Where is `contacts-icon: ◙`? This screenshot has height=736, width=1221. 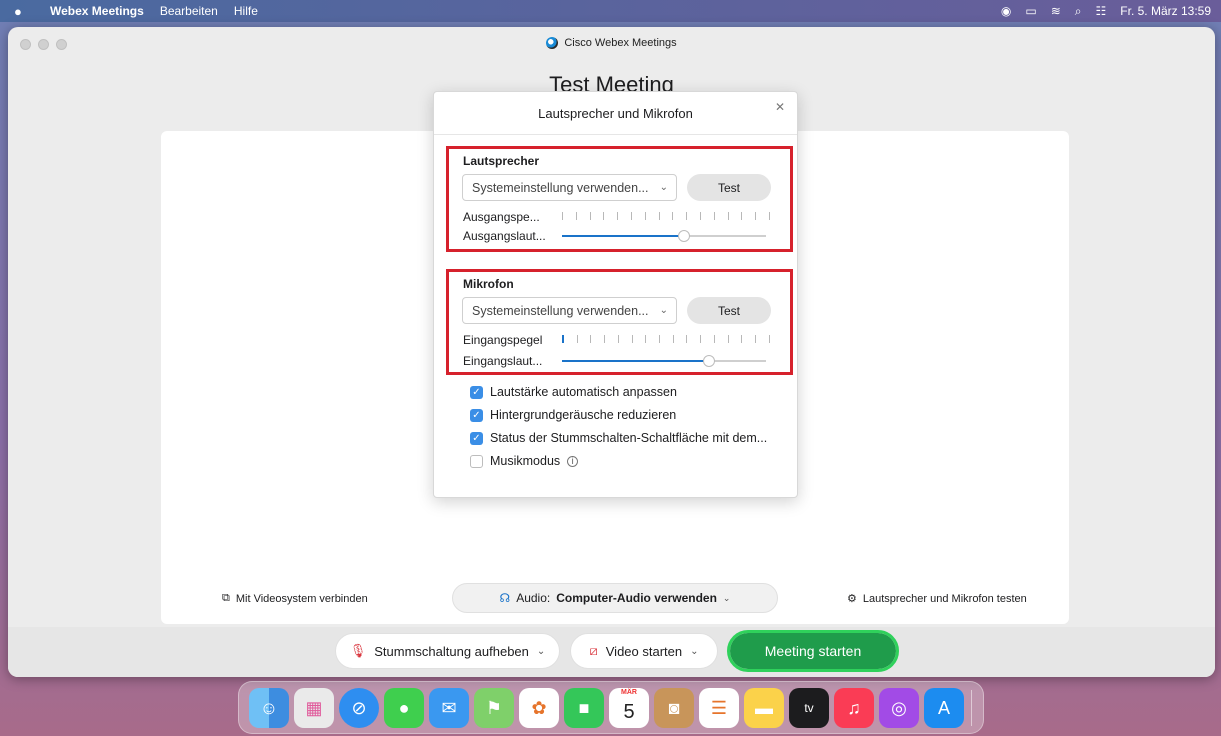
contacts-icon: ◙ is located at coordinates (674, 708).